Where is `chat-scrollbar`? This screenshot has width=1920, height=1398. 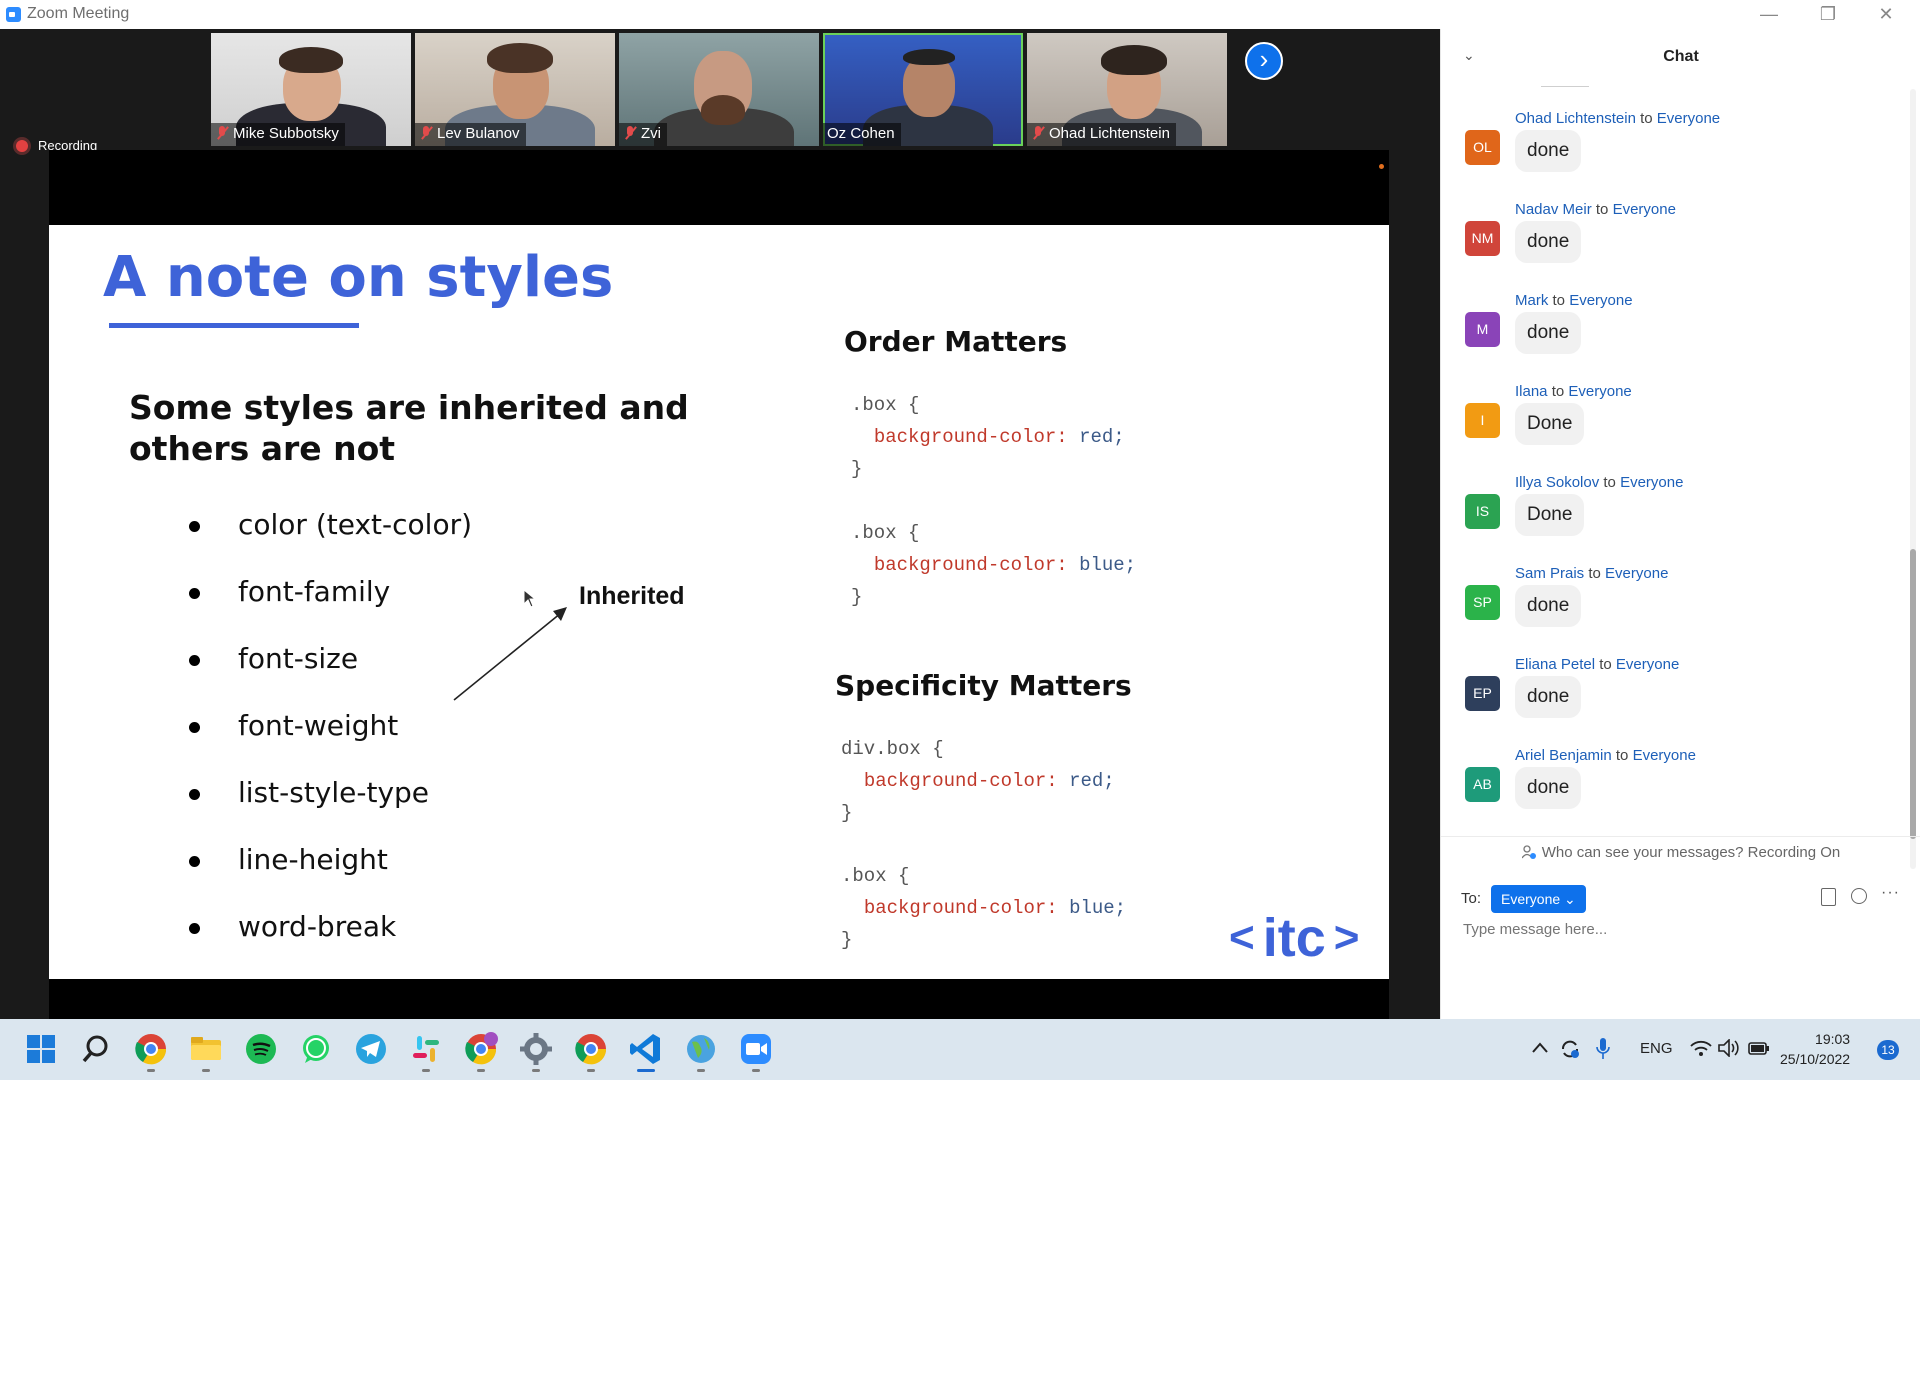
chat-scrollbar is located at coordinates (1913, 479).